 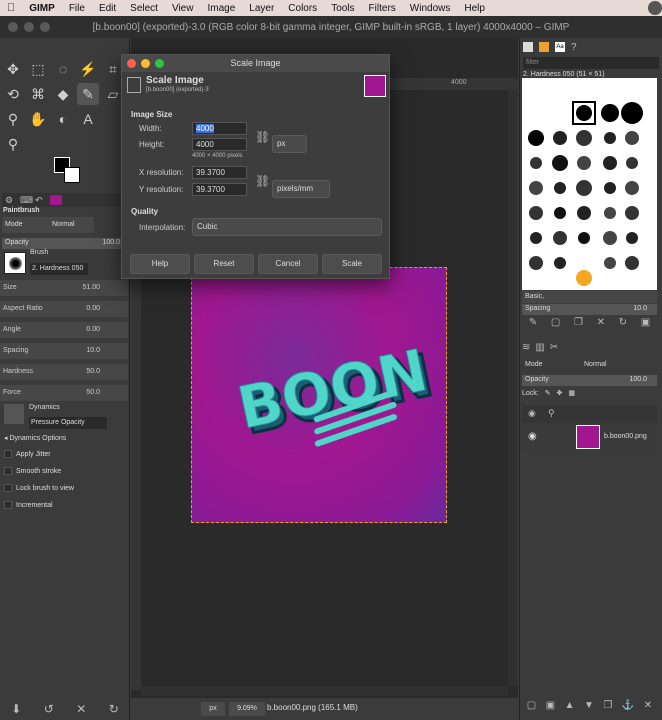 What do you see at coordinates (29, 27) in the screenshot?
I see `minimize-window-button` at bounding box center [29, 27].